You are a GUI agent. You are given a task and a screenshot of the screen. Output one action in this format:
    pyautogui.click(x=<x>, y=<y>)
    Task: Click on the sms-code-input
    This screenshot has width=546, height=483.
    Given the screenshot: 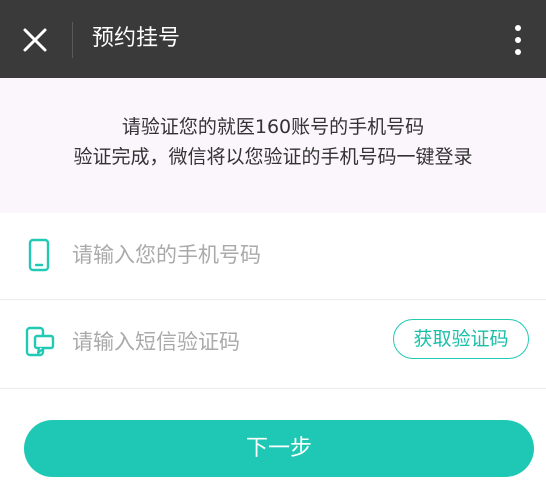 What is the action you would take?
    pyautogui.click(x=222, y=342)
    